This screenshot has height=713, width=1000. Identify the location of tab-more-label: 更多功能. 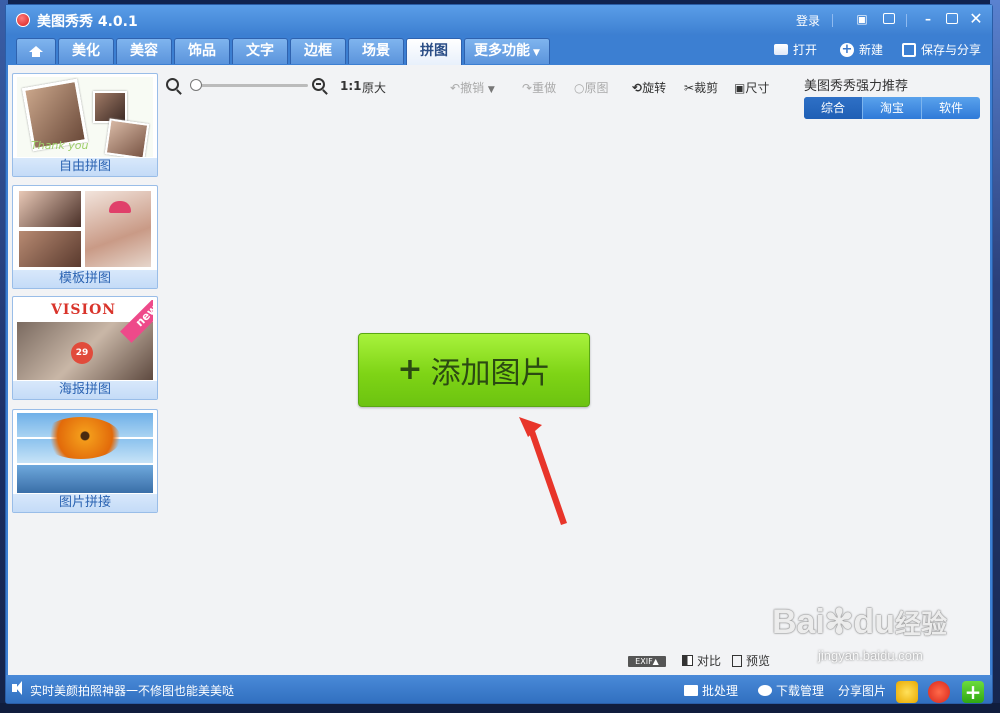
(502, 51).